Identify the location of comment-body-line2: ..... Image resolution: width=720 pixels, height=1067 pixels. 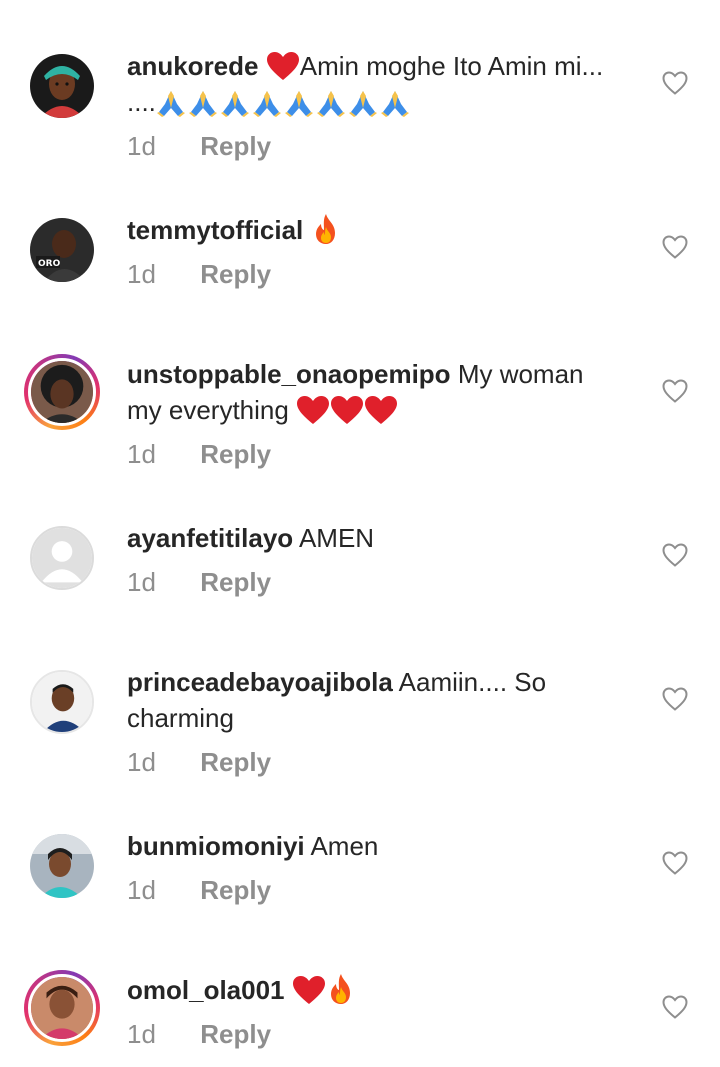
(141, 102).